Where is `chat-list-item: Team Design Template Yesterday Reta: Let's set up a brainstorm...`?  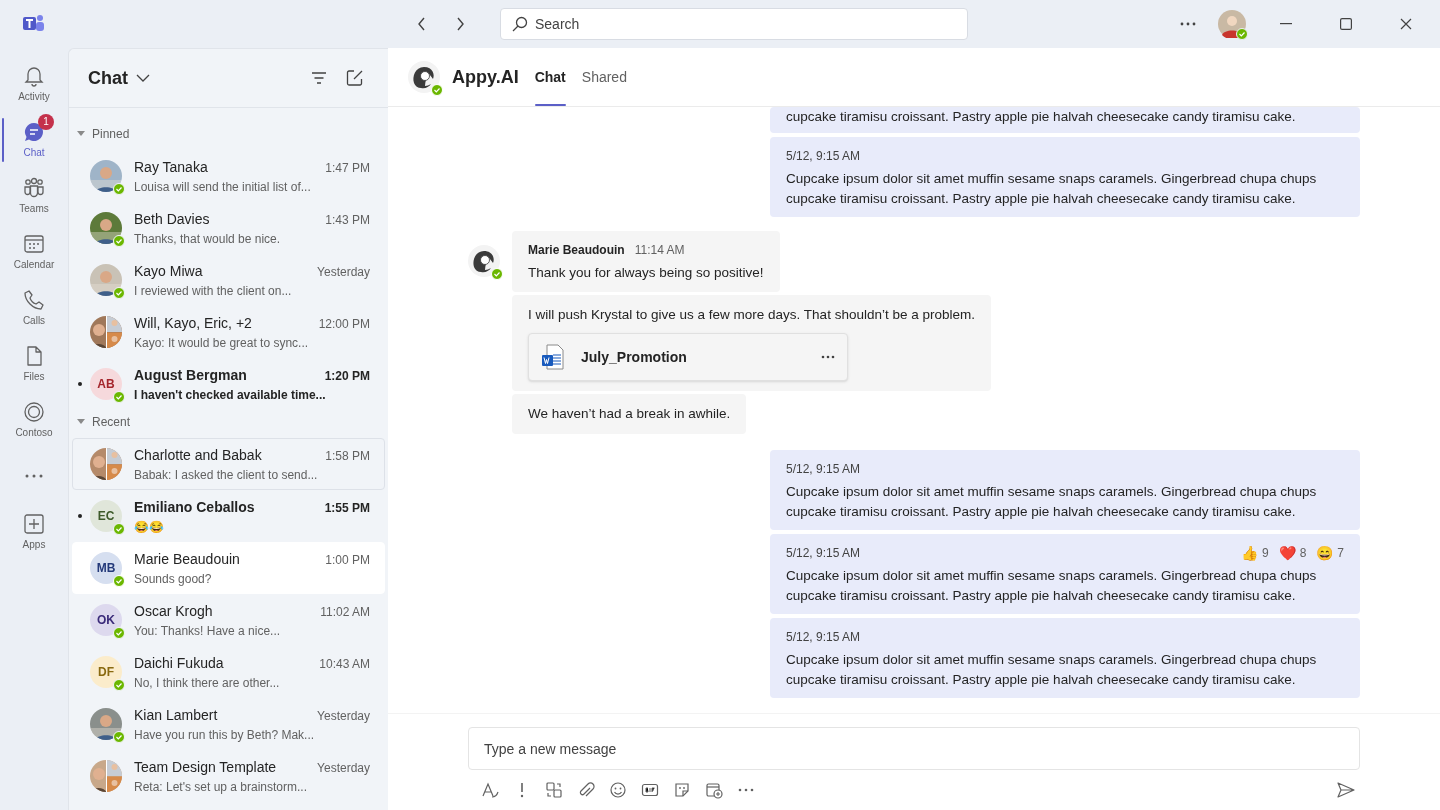 chat-list-item: Team Design Template Yesterday Reta: Let's set up a brainstorm... is located at coordinates (228, 776).